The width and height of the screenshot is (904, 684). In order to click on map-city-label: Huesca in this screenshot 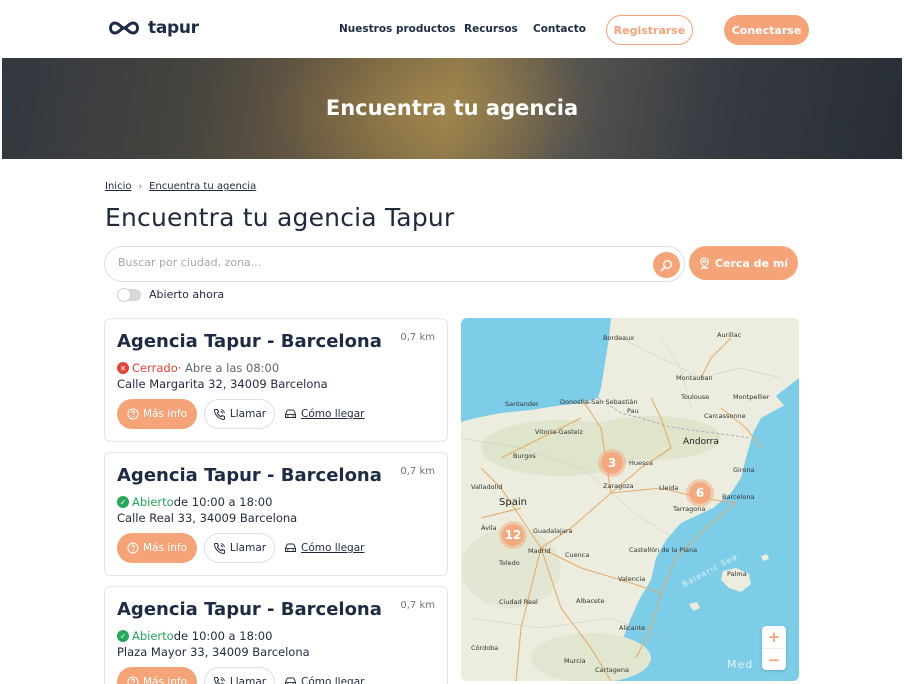, I will do `click(641, 463)`.